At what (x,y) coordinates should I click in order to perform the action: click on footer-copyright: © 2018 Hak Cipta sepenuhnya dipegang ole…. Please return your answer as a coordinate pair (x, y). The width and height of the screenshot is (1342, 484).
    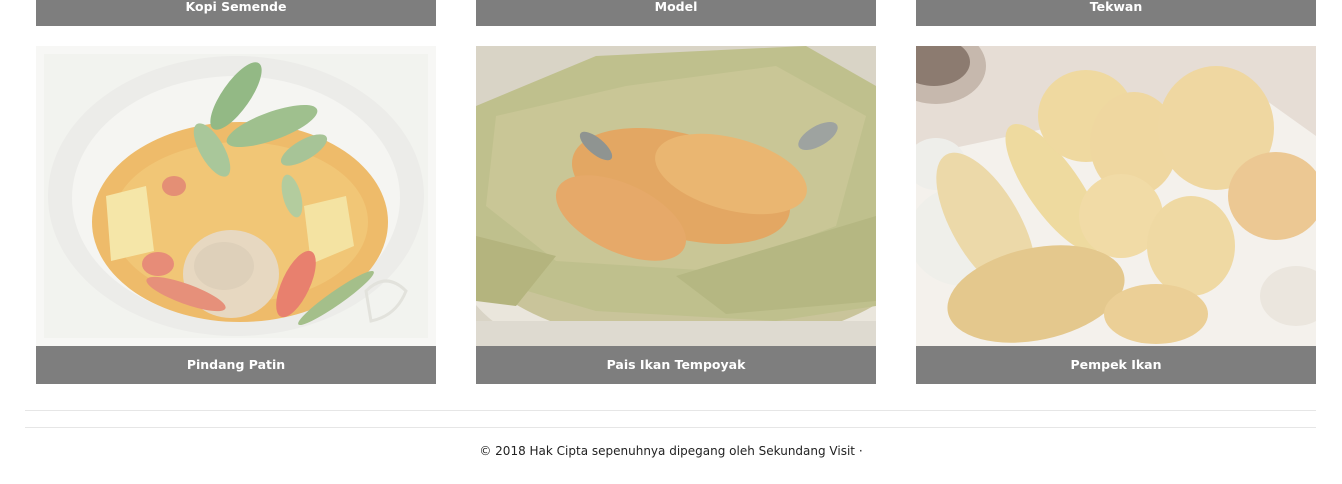
    Looking at the image, I should click on (671, 451).